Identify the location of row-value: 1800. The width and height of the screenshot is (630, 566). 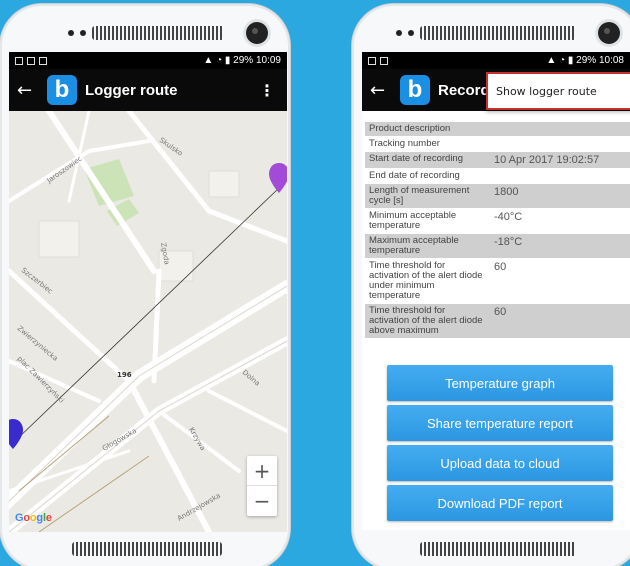
(506, 191).